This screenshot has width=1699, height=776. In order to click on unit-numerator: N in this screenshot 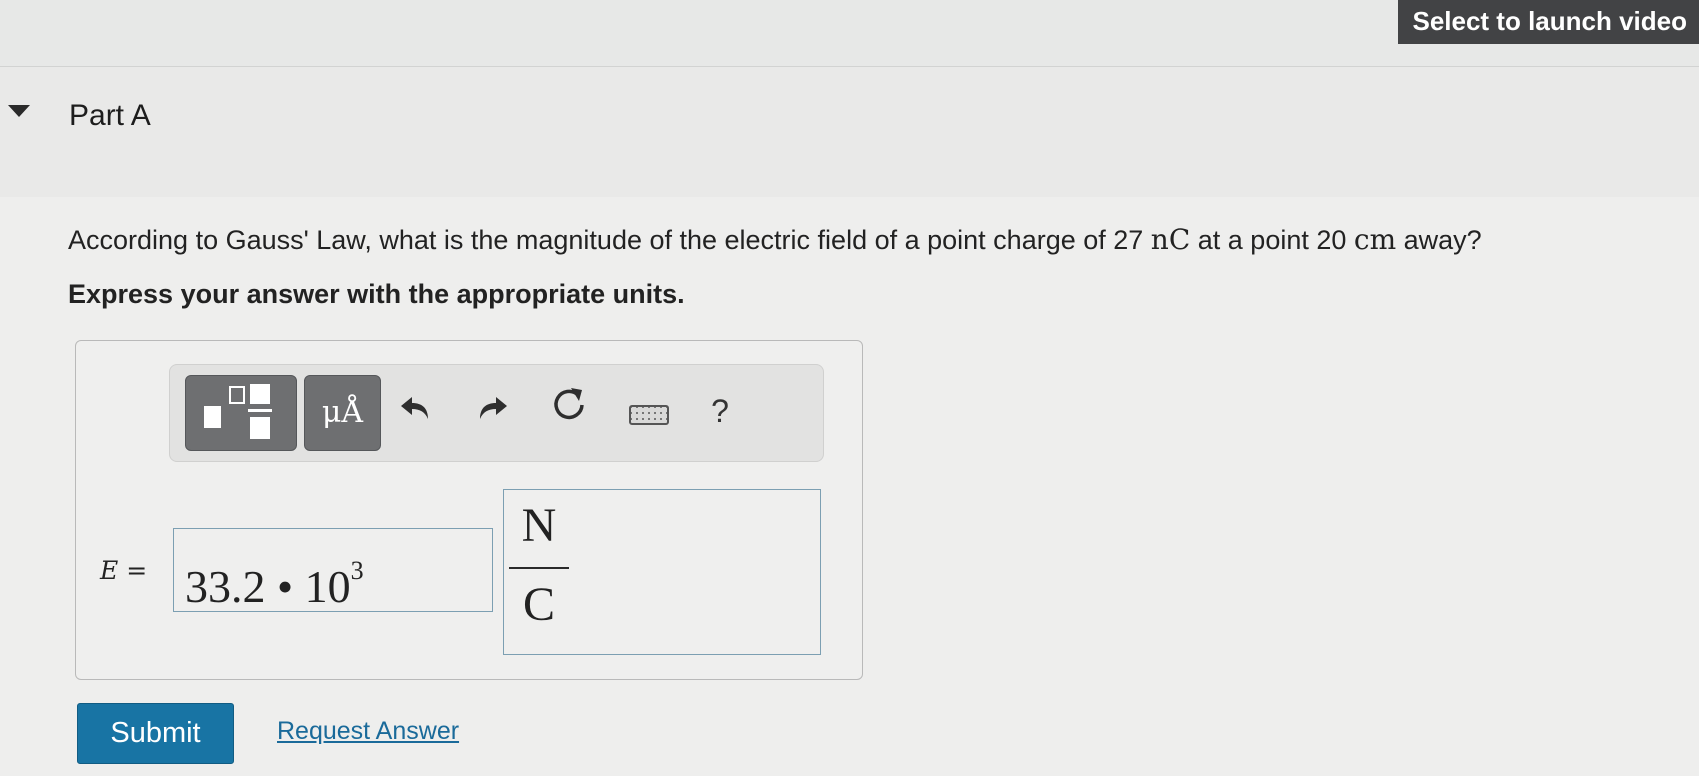, I will do `click(539, 525)`.